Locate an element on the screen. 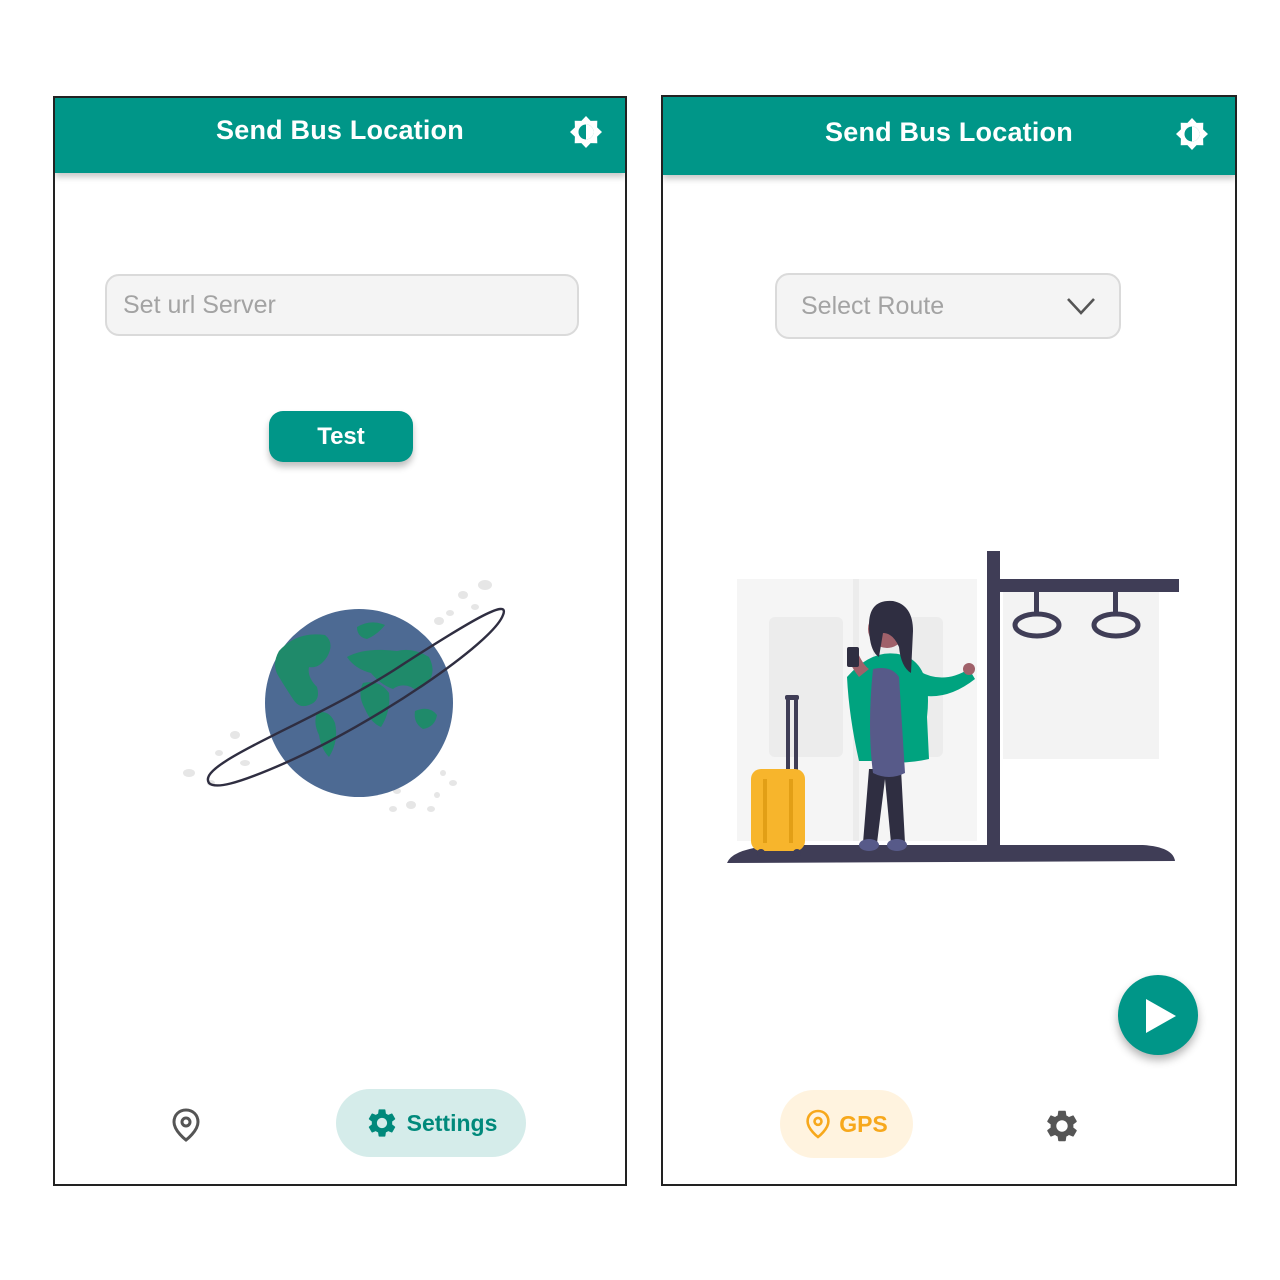  settings-nav-icon is located at coordinates (1062, 1126).